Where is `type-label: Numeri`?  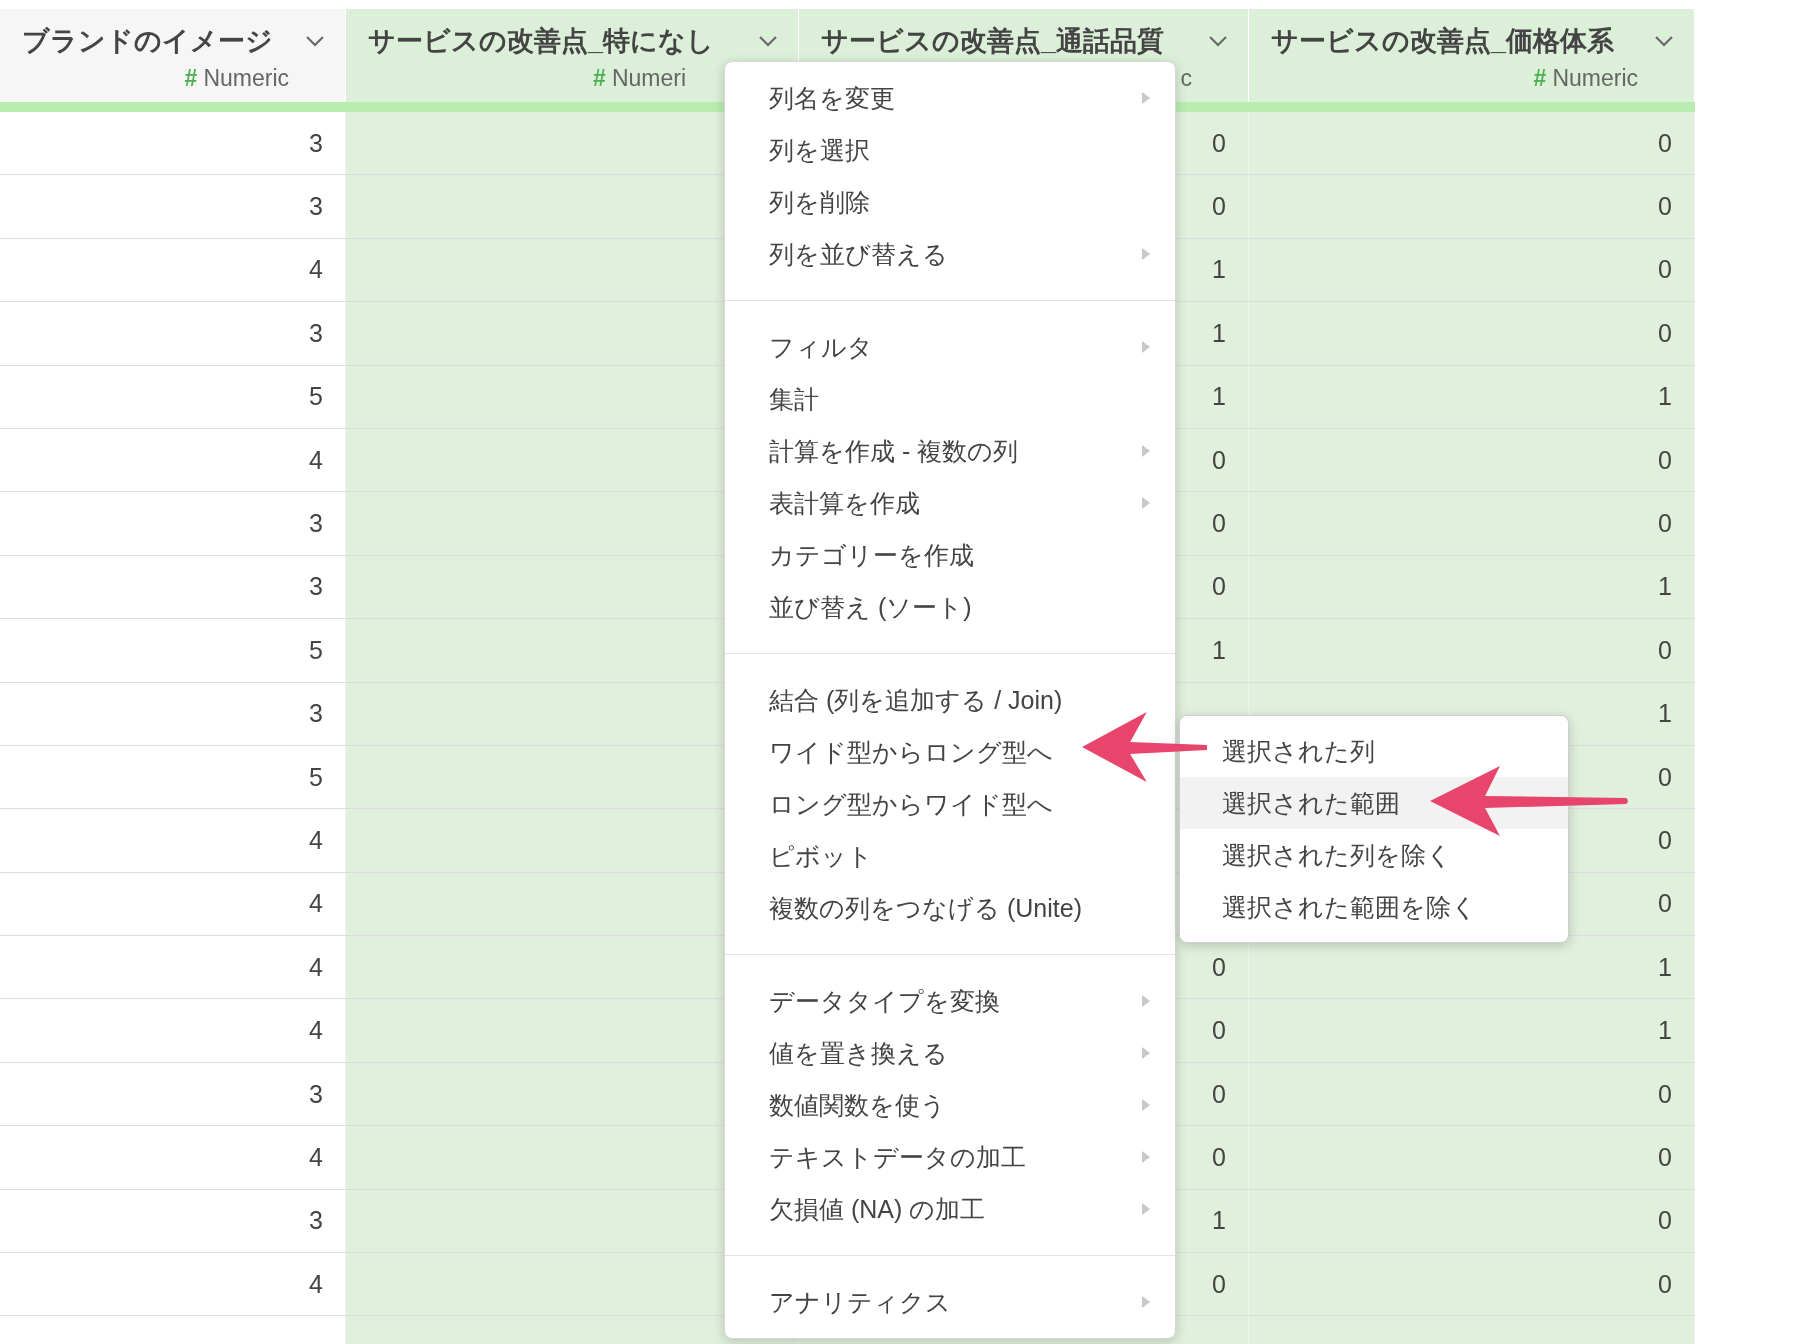
type-label: Numeri is located at coordinates (648, 78).